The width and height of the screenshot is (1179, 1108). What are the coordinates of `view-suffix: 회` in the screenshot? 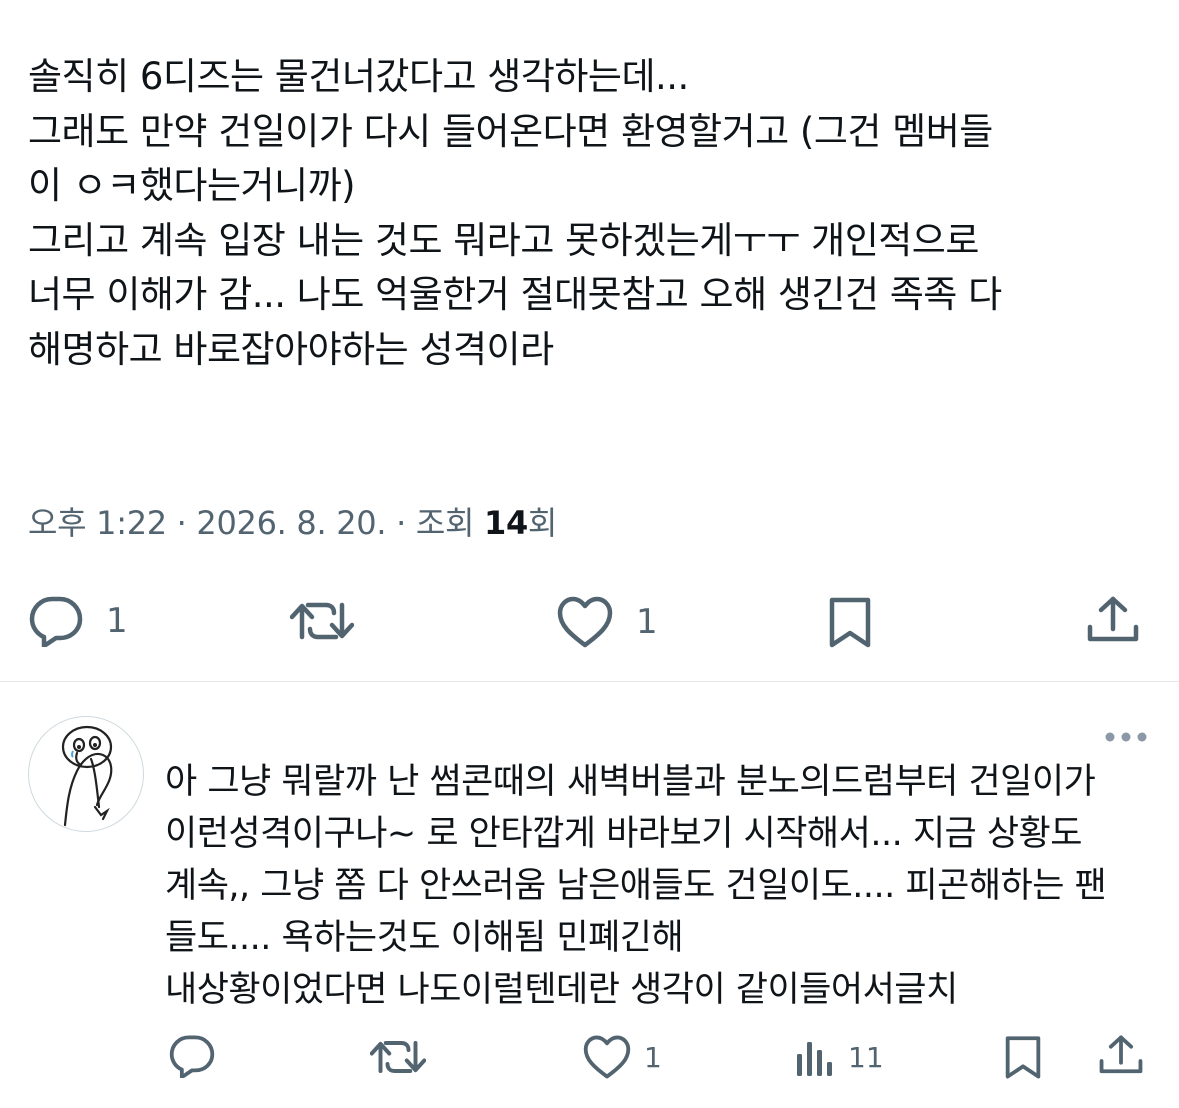 It's located at (542, 523).